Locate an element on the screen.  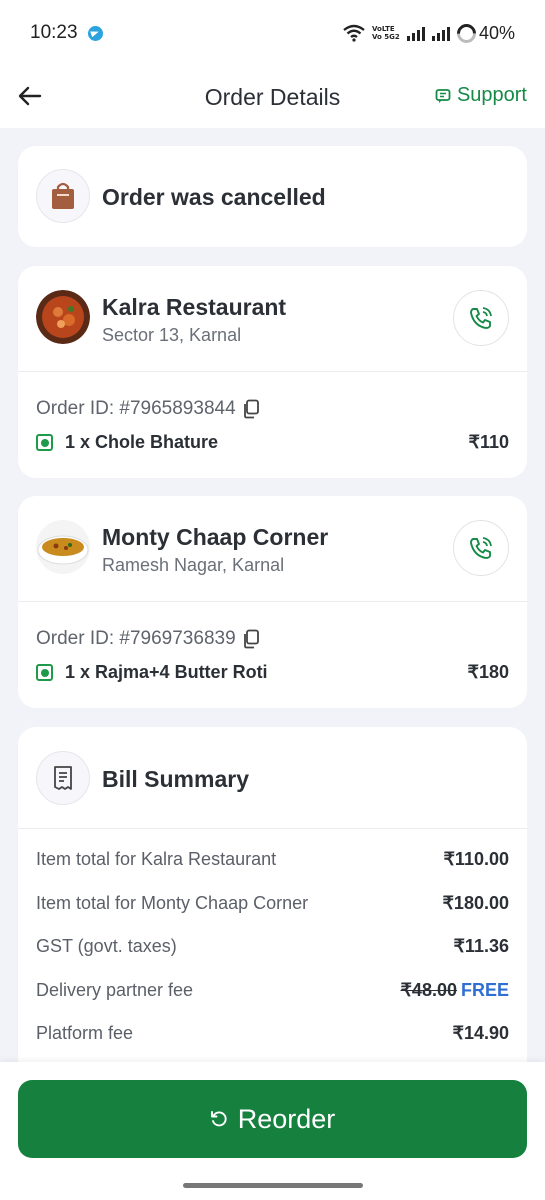
status-bar: 10:23 VoLTE Vo 5G2 40% is located at coordinates (272, 33).